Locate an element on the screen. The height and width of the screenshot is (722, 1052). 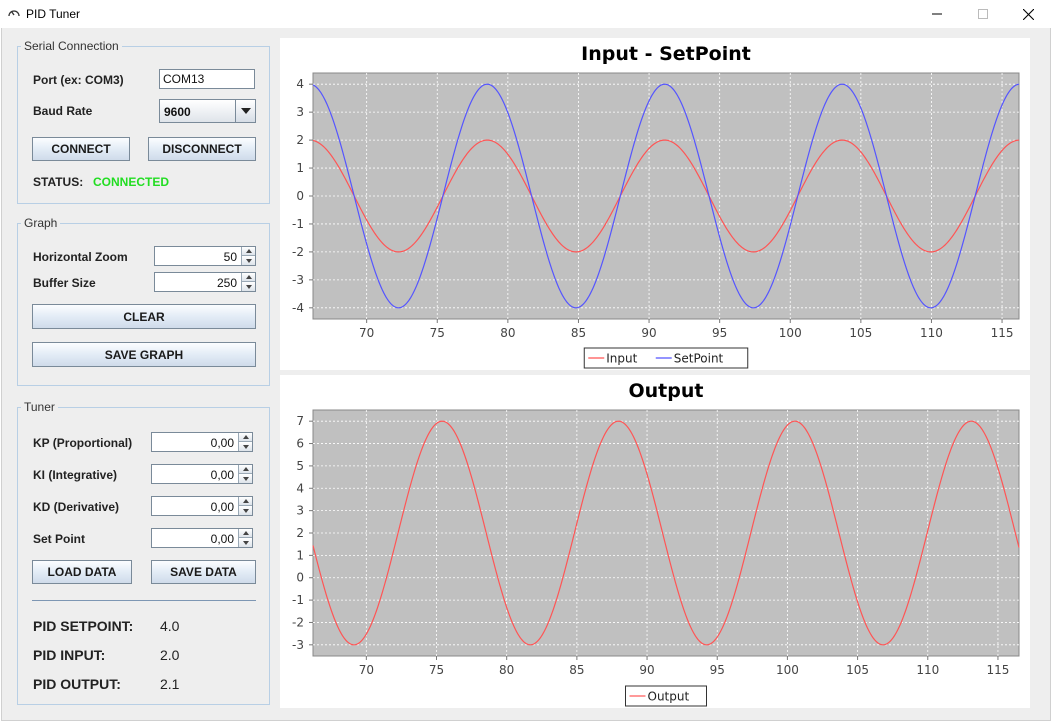
legend: Output is located at coordinates (666, 696).